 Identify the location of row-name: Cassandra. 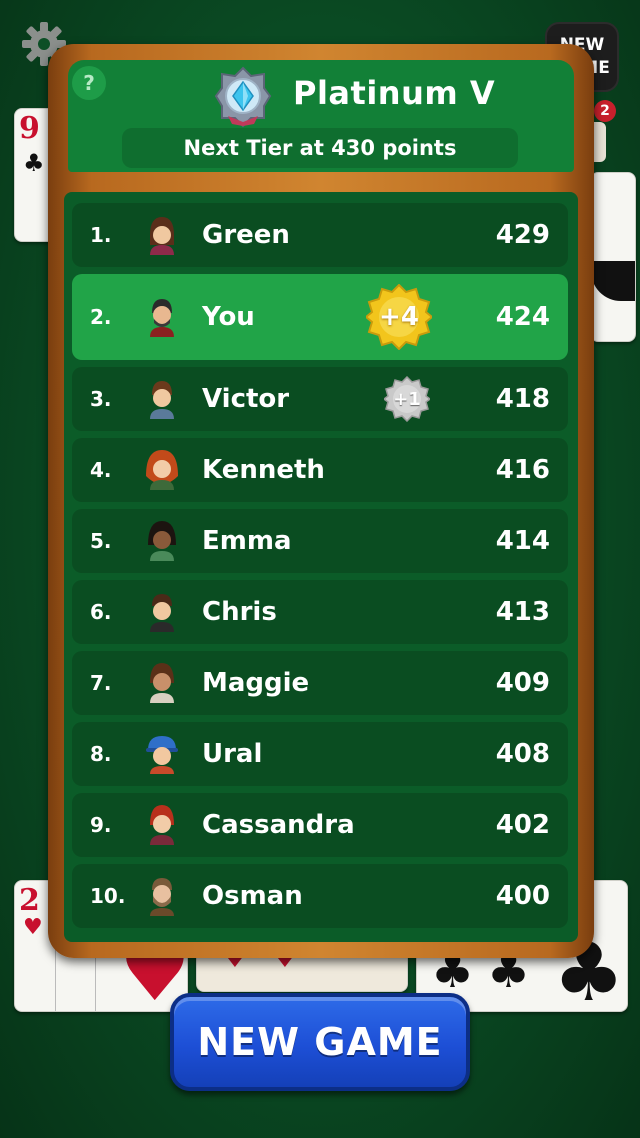
(278, 825).